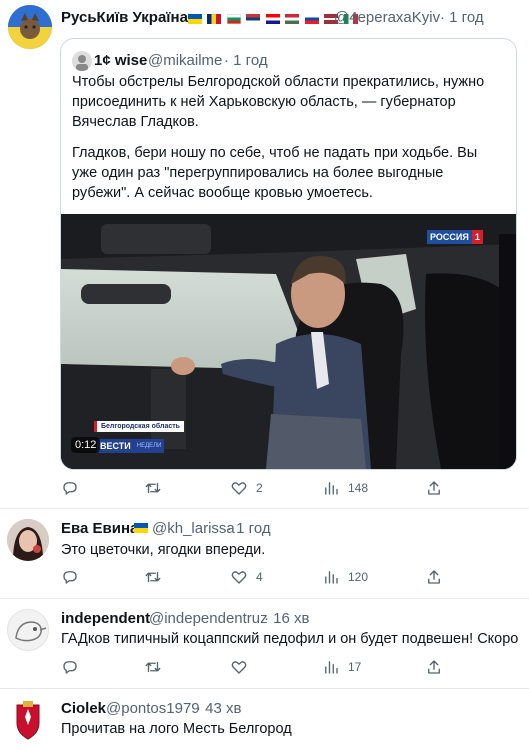 The height and width of the screenshot is (750, 529). What do you see at coordinates (449, 237) in the screenshot?
I see `channel-logo-text: РОССИЯ` at bounding box center [449, 237].